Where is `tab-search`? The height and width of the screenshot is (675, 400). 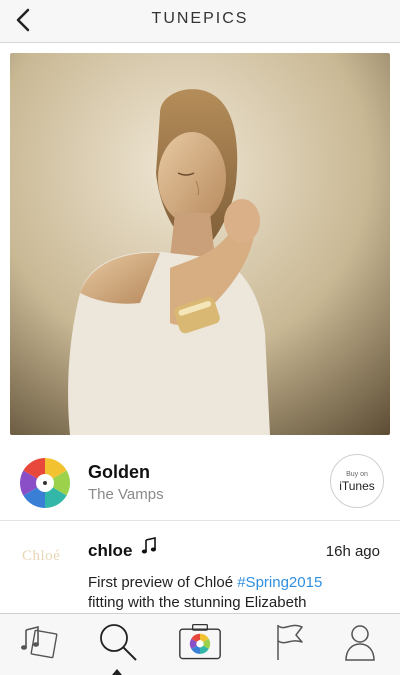
tab-search is located at coordinates (118, 642).